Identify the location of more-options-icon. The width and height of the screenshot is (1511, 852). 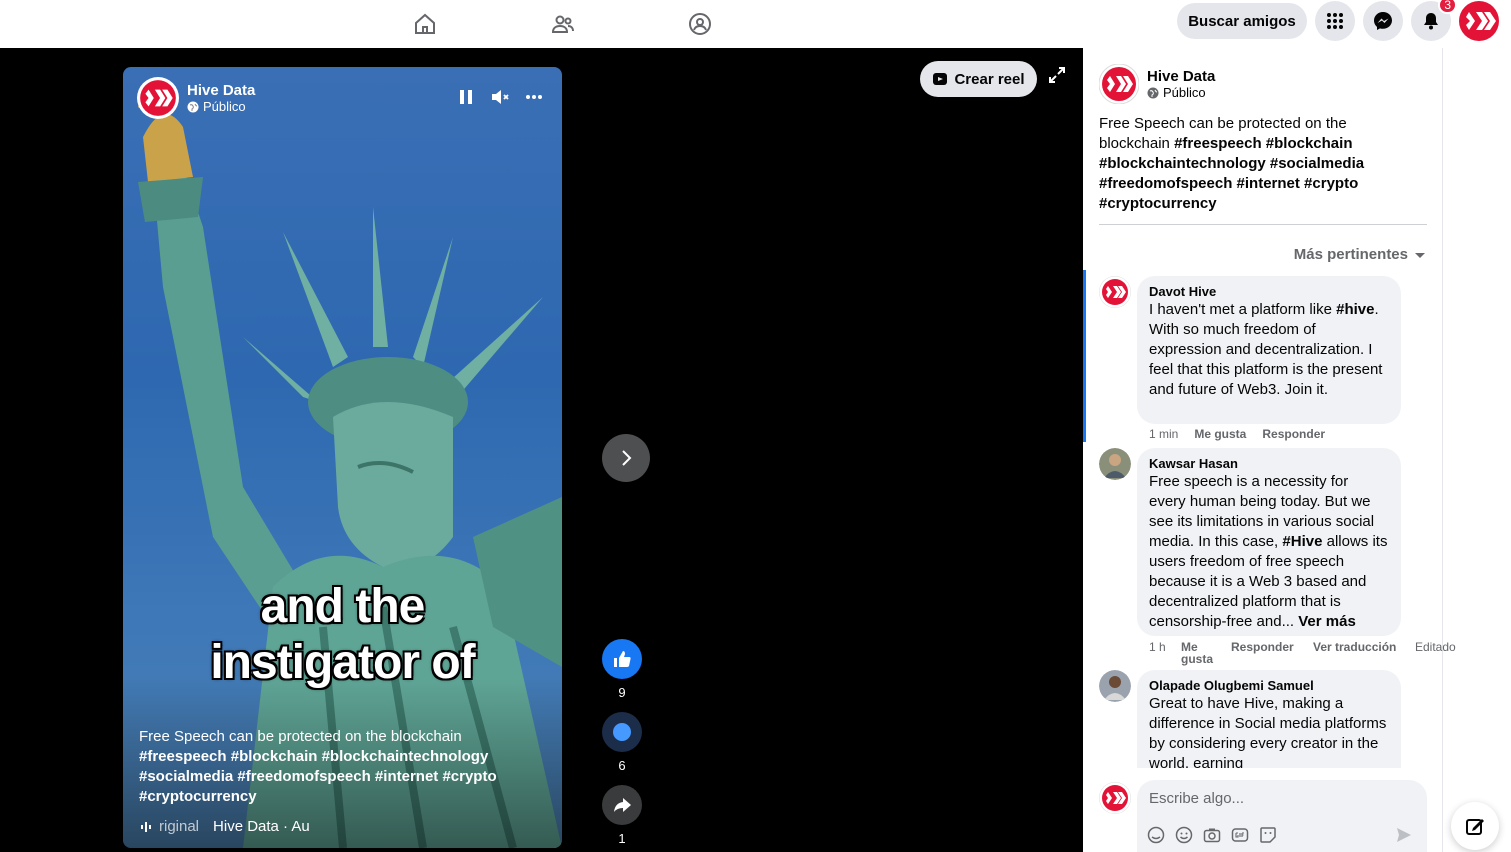
(534, 97).